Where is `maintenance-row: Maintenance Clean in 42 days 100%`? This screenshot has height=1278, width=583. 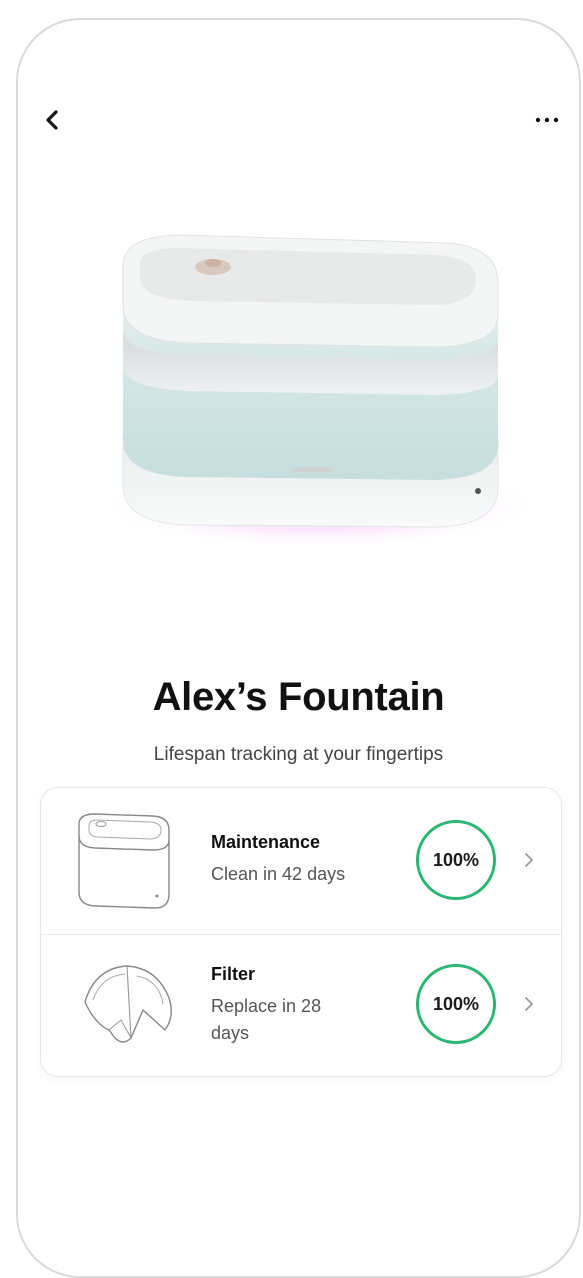 maintenance-row: Maintenance Clean in 42 days 100% is located at coordinates (301, 861).